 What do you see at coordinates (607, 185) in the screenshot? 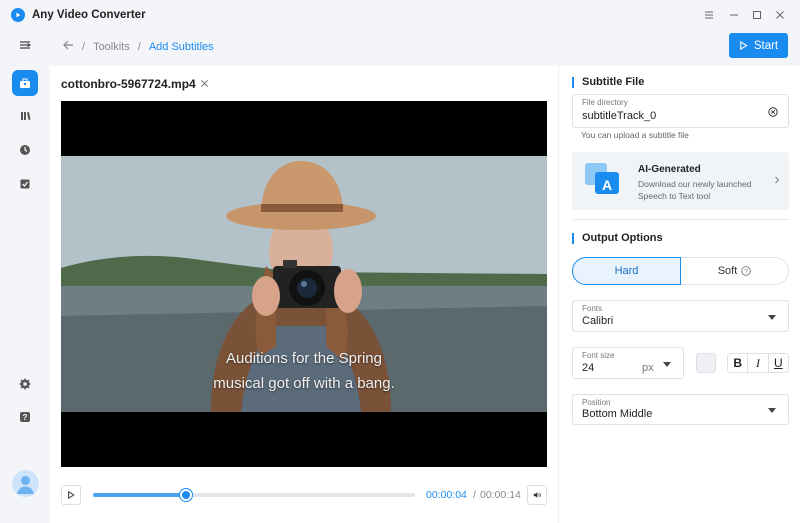
I see `svg-text: A` at bounding box center [607, 185].